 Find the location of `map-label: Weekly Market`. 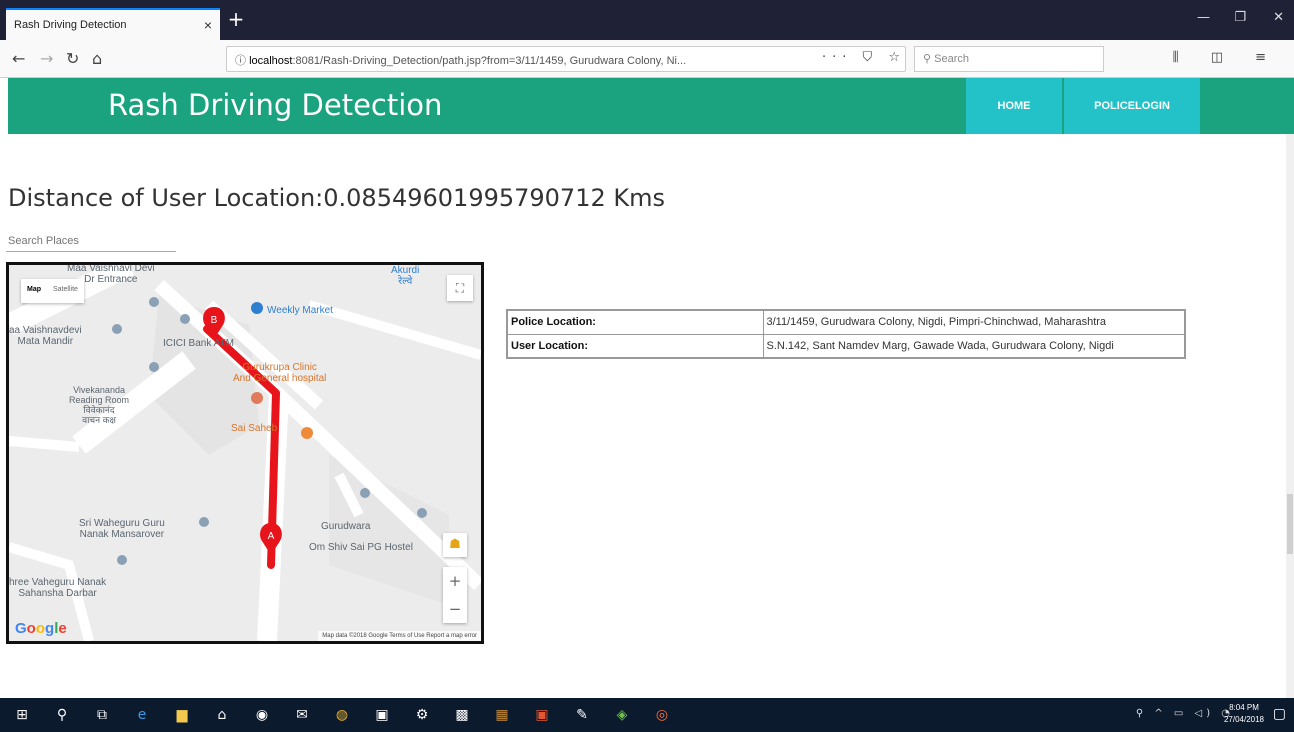

map-label: Weekly Market is located at coordinates (300, 310).